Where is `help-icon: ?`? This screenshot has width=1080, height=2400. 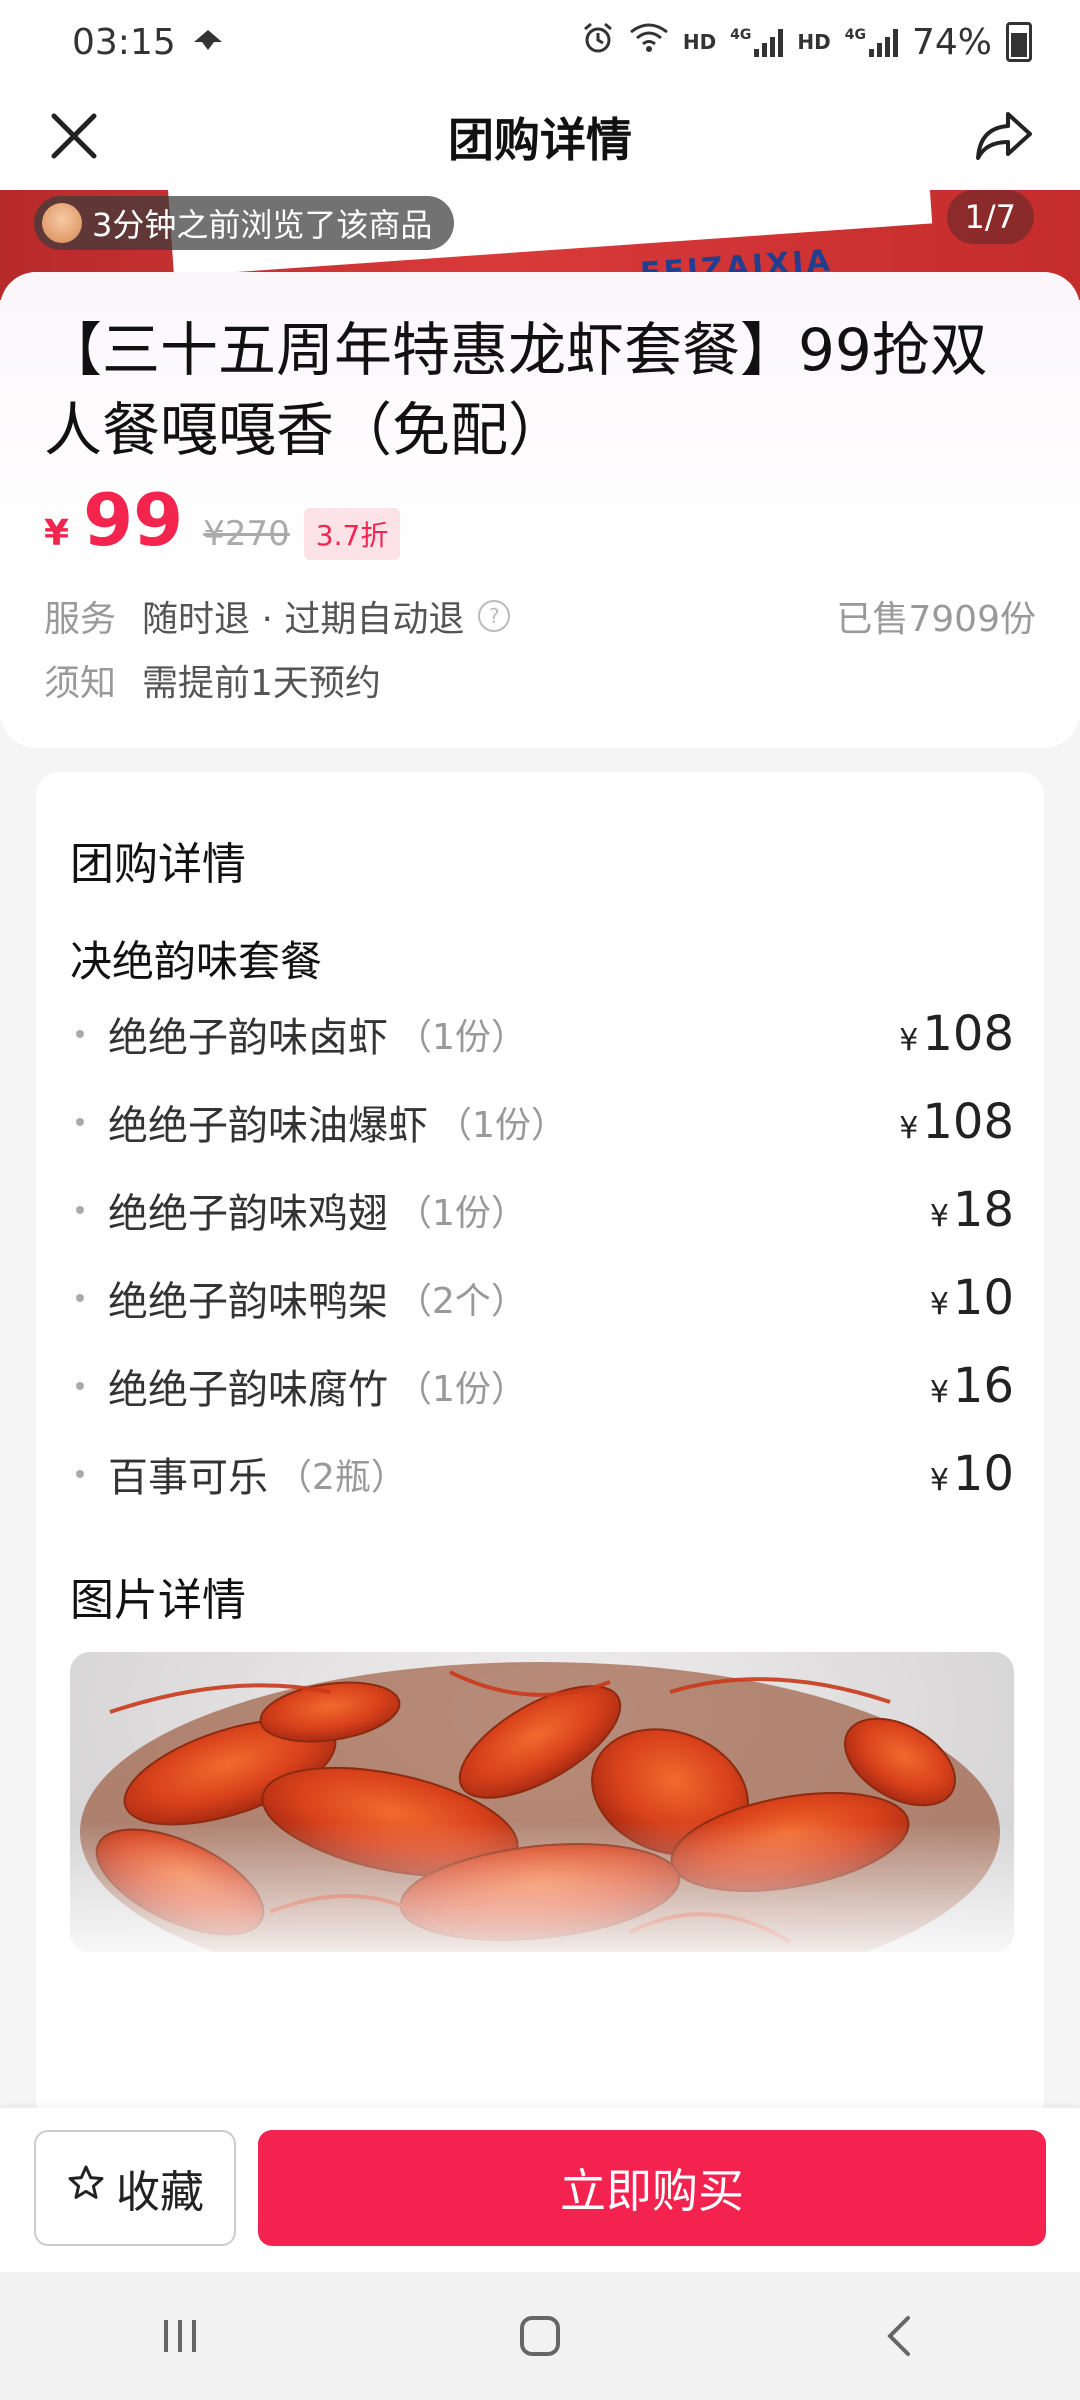
help-icon: ? is located at coordinates (494, 616).